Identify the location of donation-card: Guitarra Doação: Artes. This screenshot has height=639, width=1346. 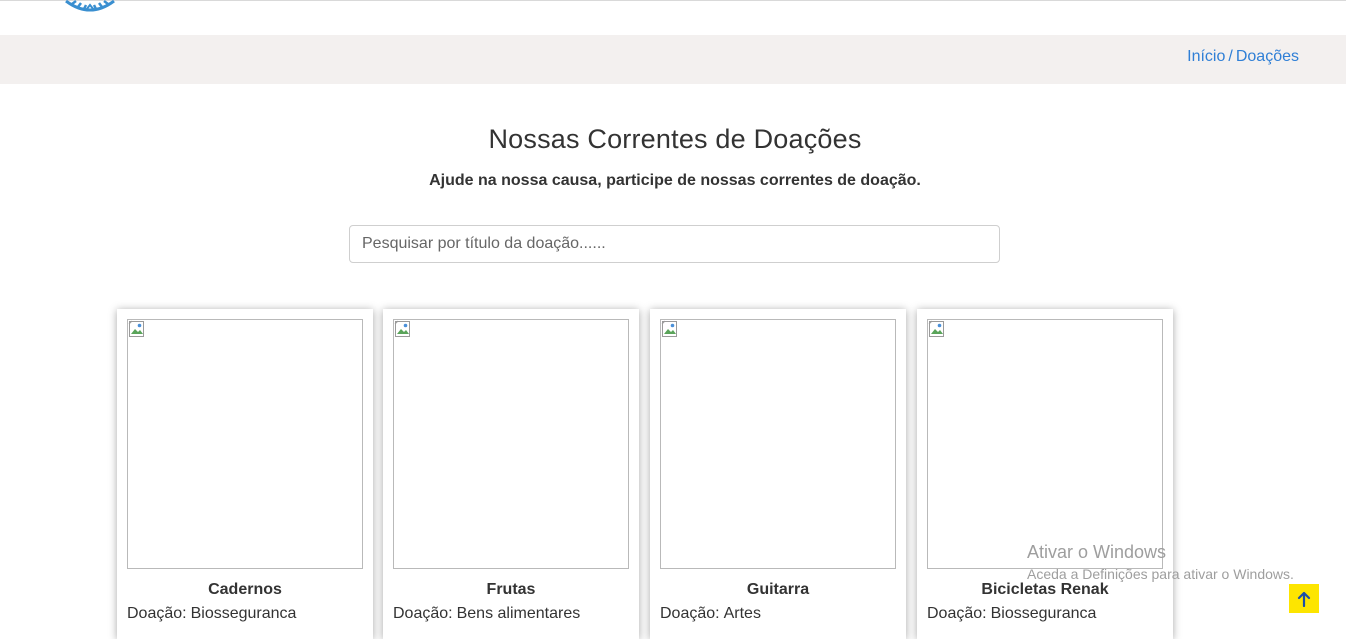
(778, 474).